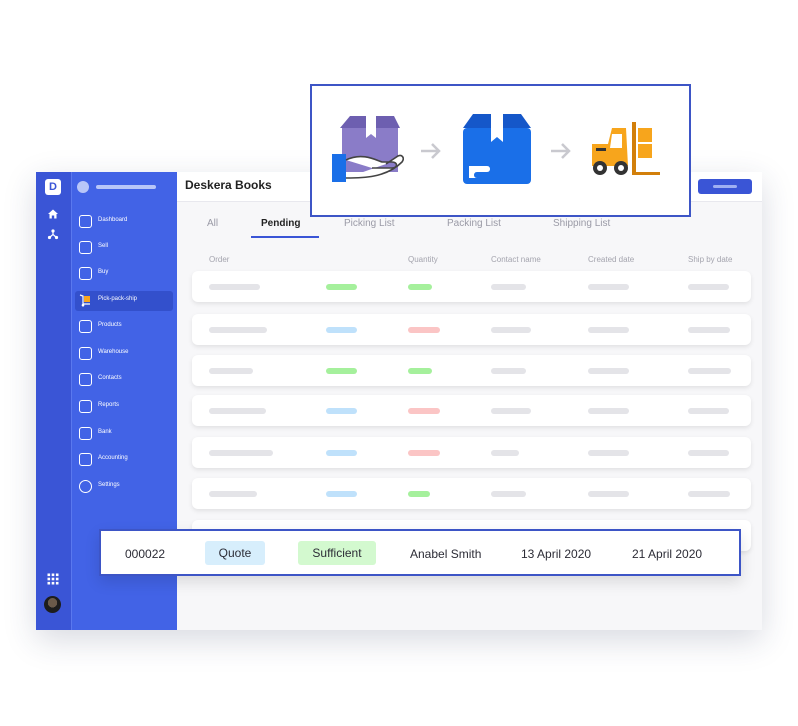  What do you see at coordinates (53, 401) in the screenshot?
I see `icon-rail: D` at bounding box center [53, 401].